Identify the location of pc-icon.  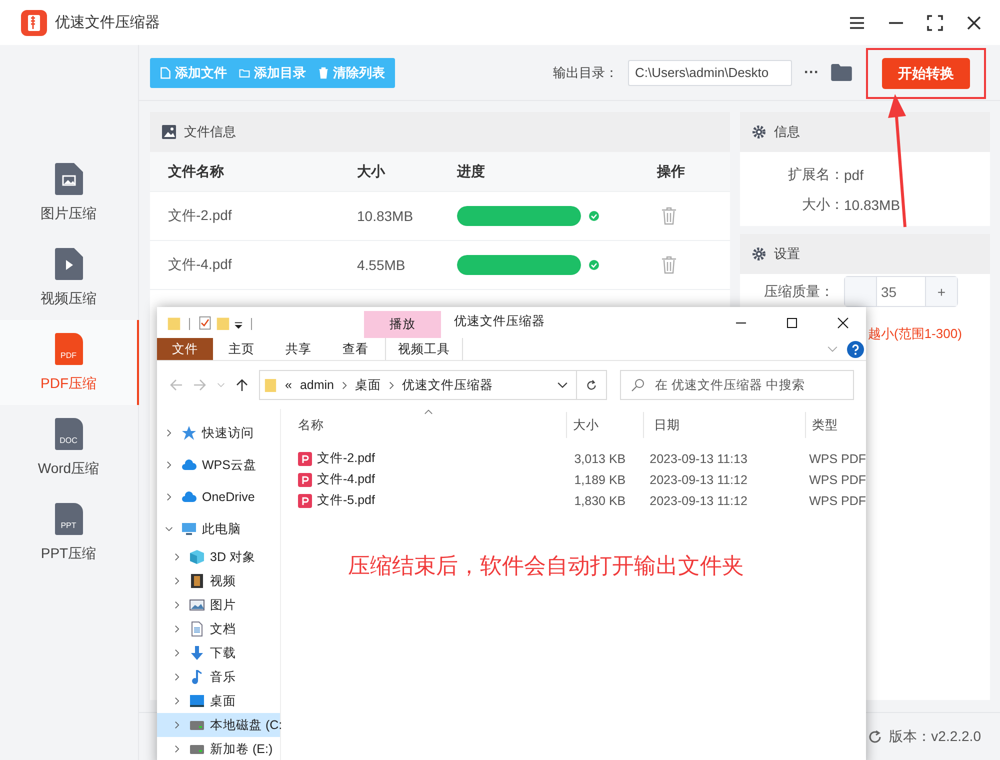
(189, 529).